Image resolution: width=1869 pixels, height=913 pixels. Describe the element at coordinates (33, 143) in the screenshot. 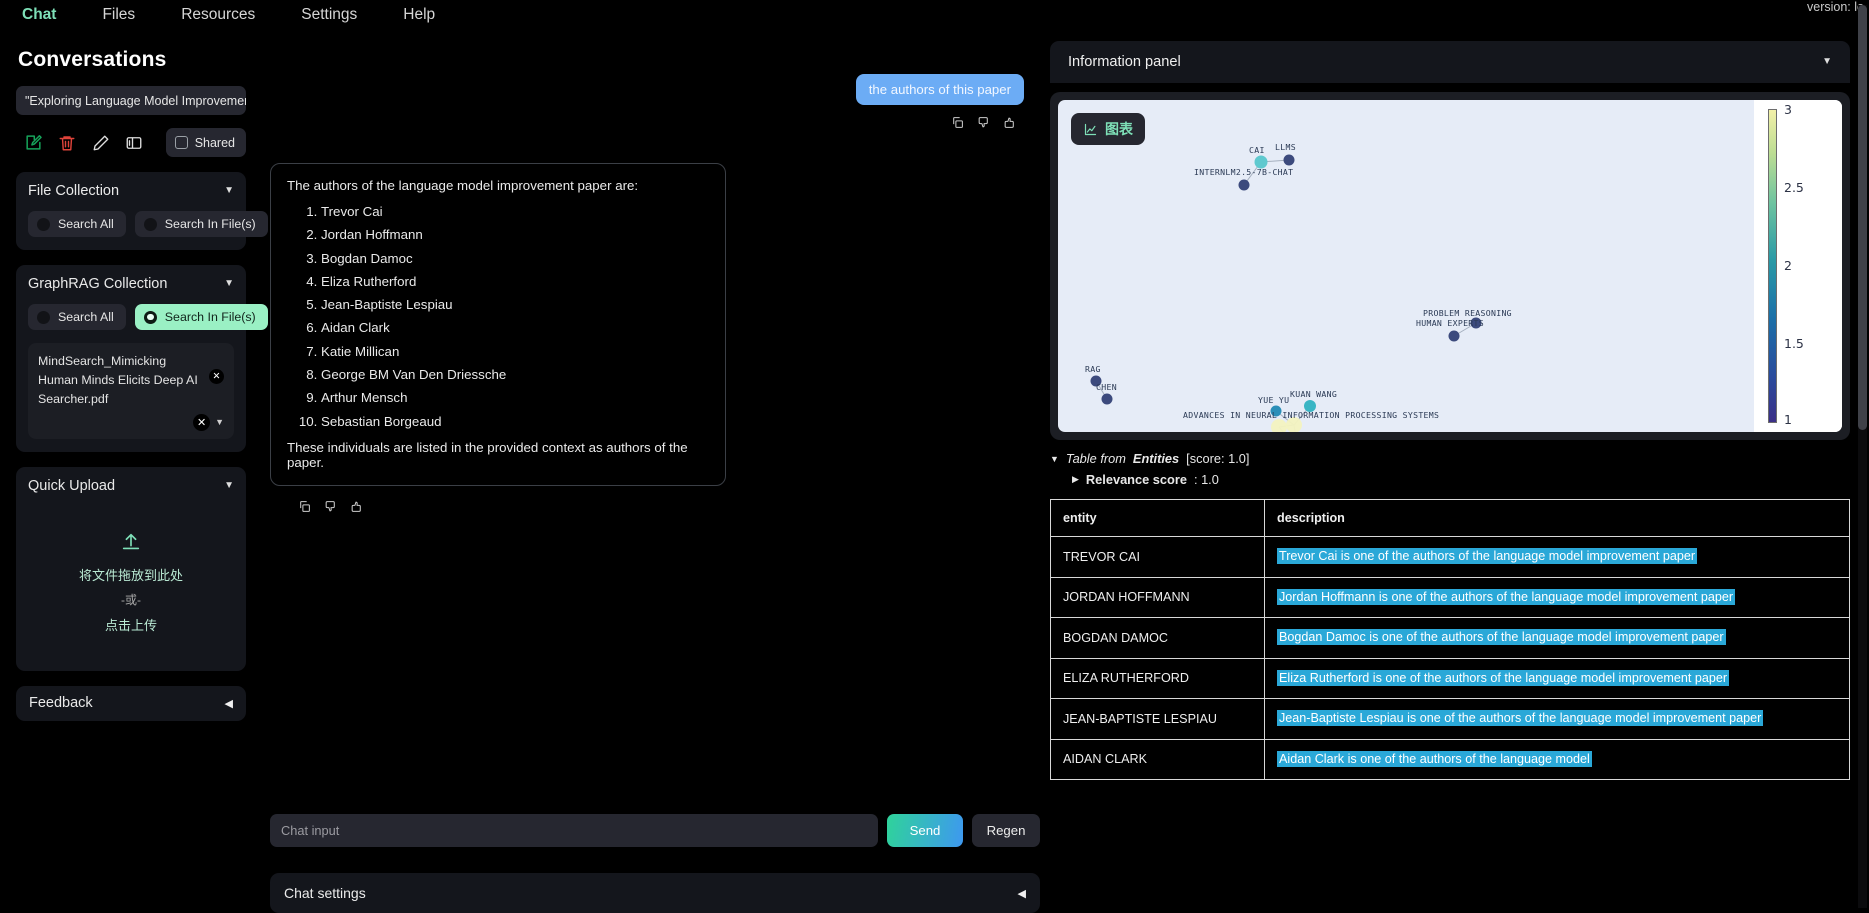

I see `new-chat-icon` at that location.